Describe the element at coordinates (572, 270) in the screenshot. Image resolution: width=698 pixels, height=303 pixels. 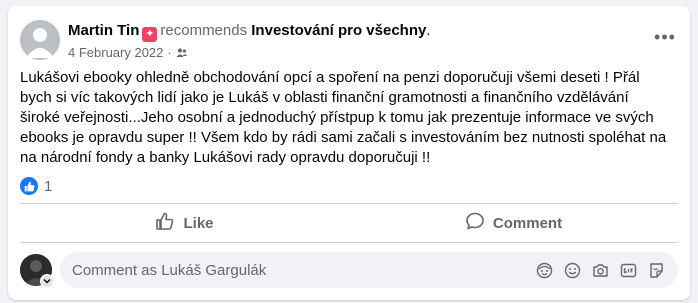
I see `emoji-icon` at that location.